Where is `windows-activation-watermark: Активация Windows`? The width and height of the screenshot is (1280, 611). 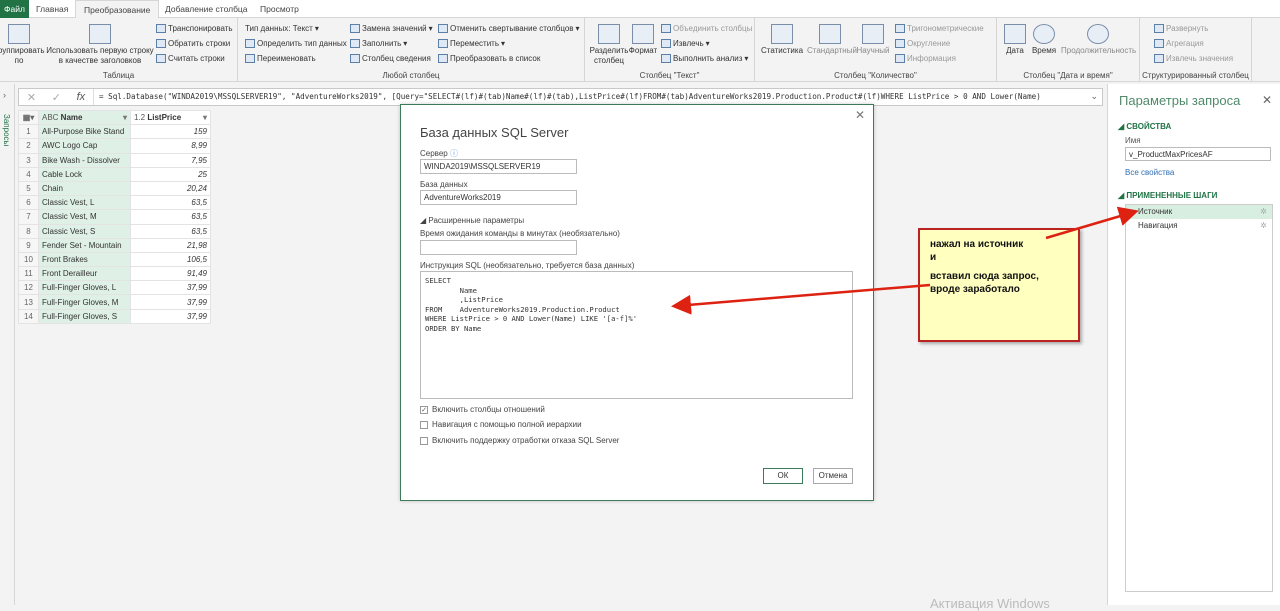
windows-activation-watermark: Активация Windows is located at coordinates (990, 603).